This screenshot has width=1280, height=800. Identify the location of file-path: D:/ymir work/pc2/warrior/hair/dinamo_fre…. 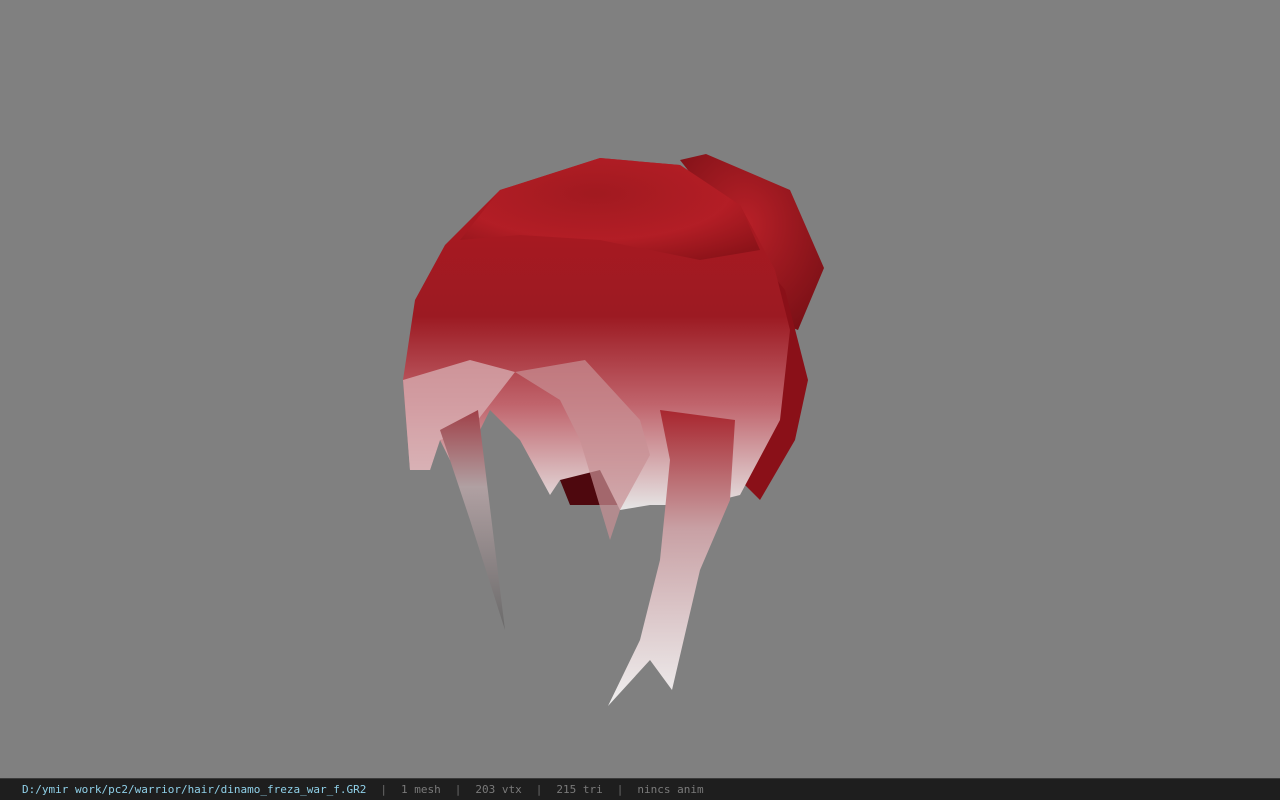
(194, 789).